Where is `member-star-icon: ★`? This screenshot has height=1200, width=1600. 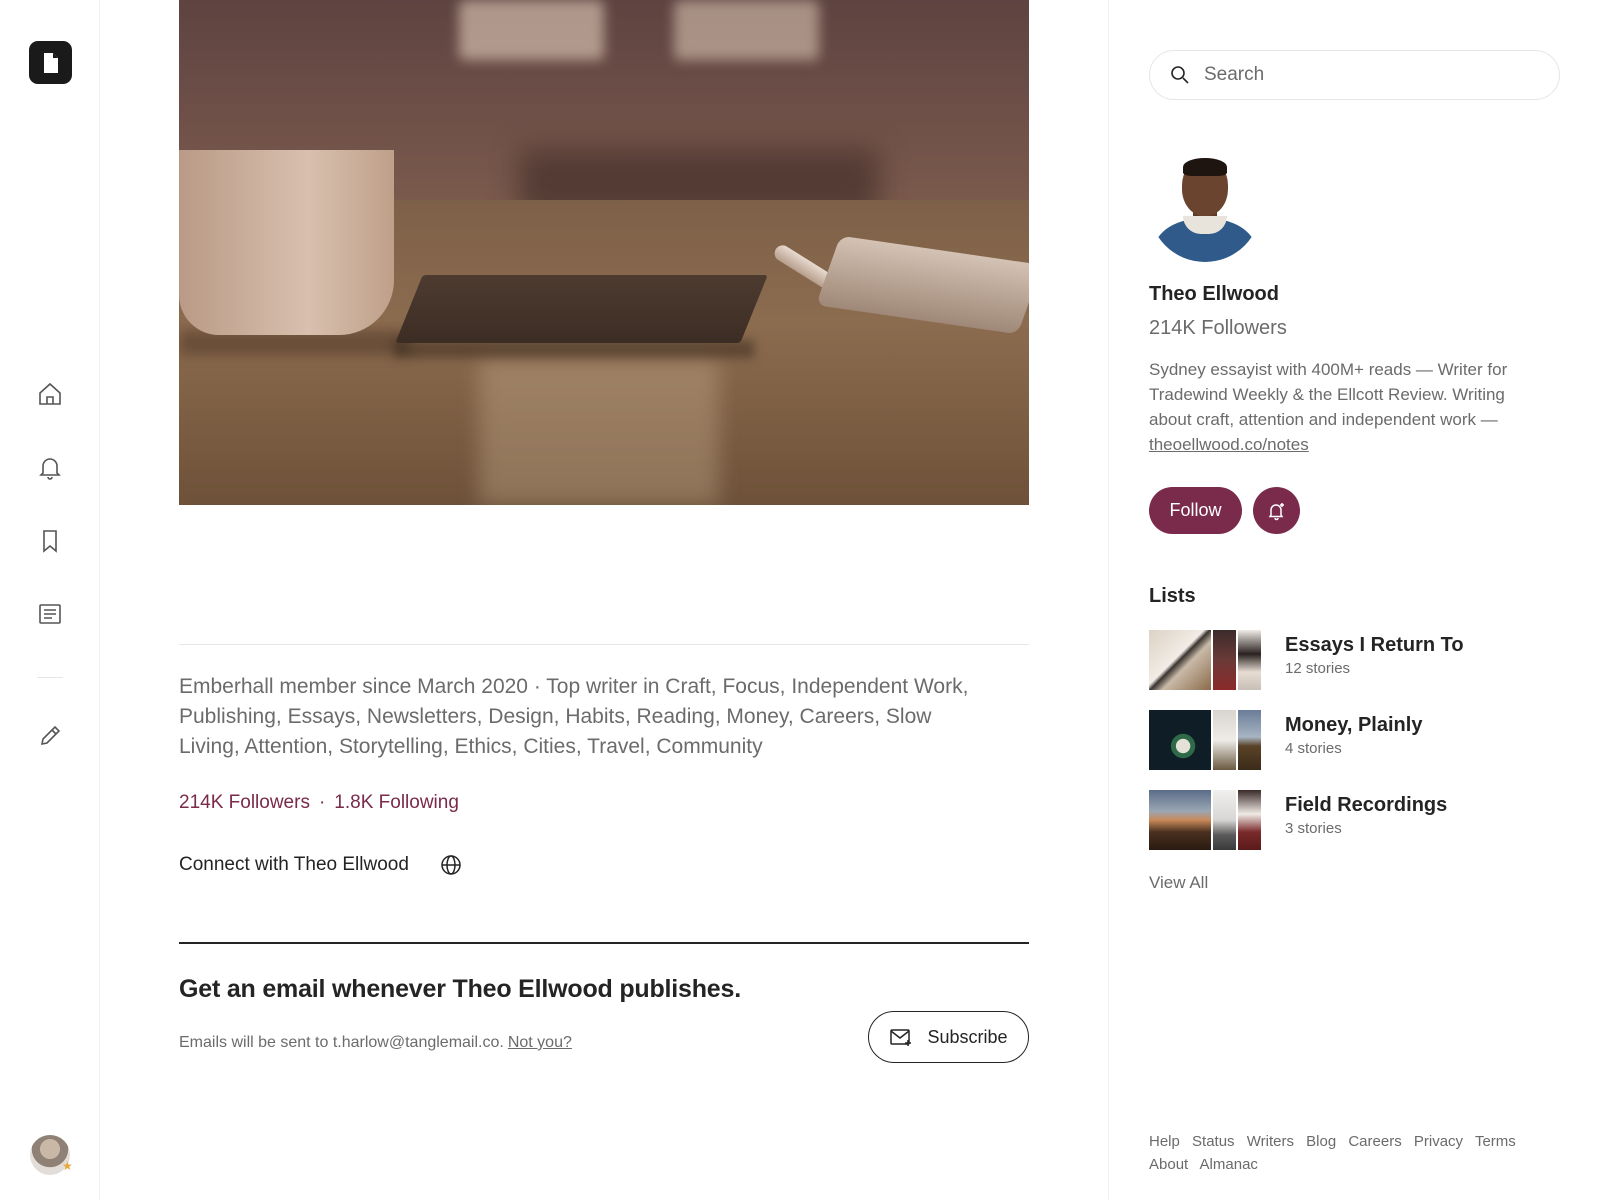 member-star-icon: ★ is located at coordinates (67, 1166).